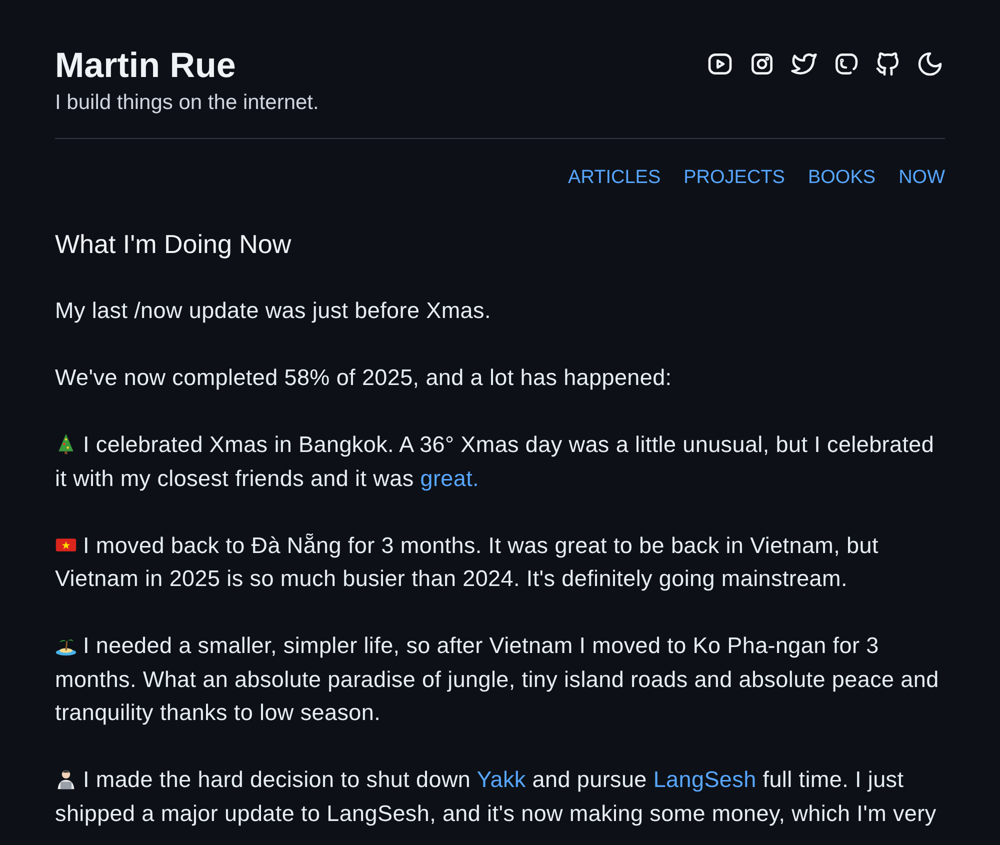  I want to click on nav-link: BOOKS, so click(842, 178).